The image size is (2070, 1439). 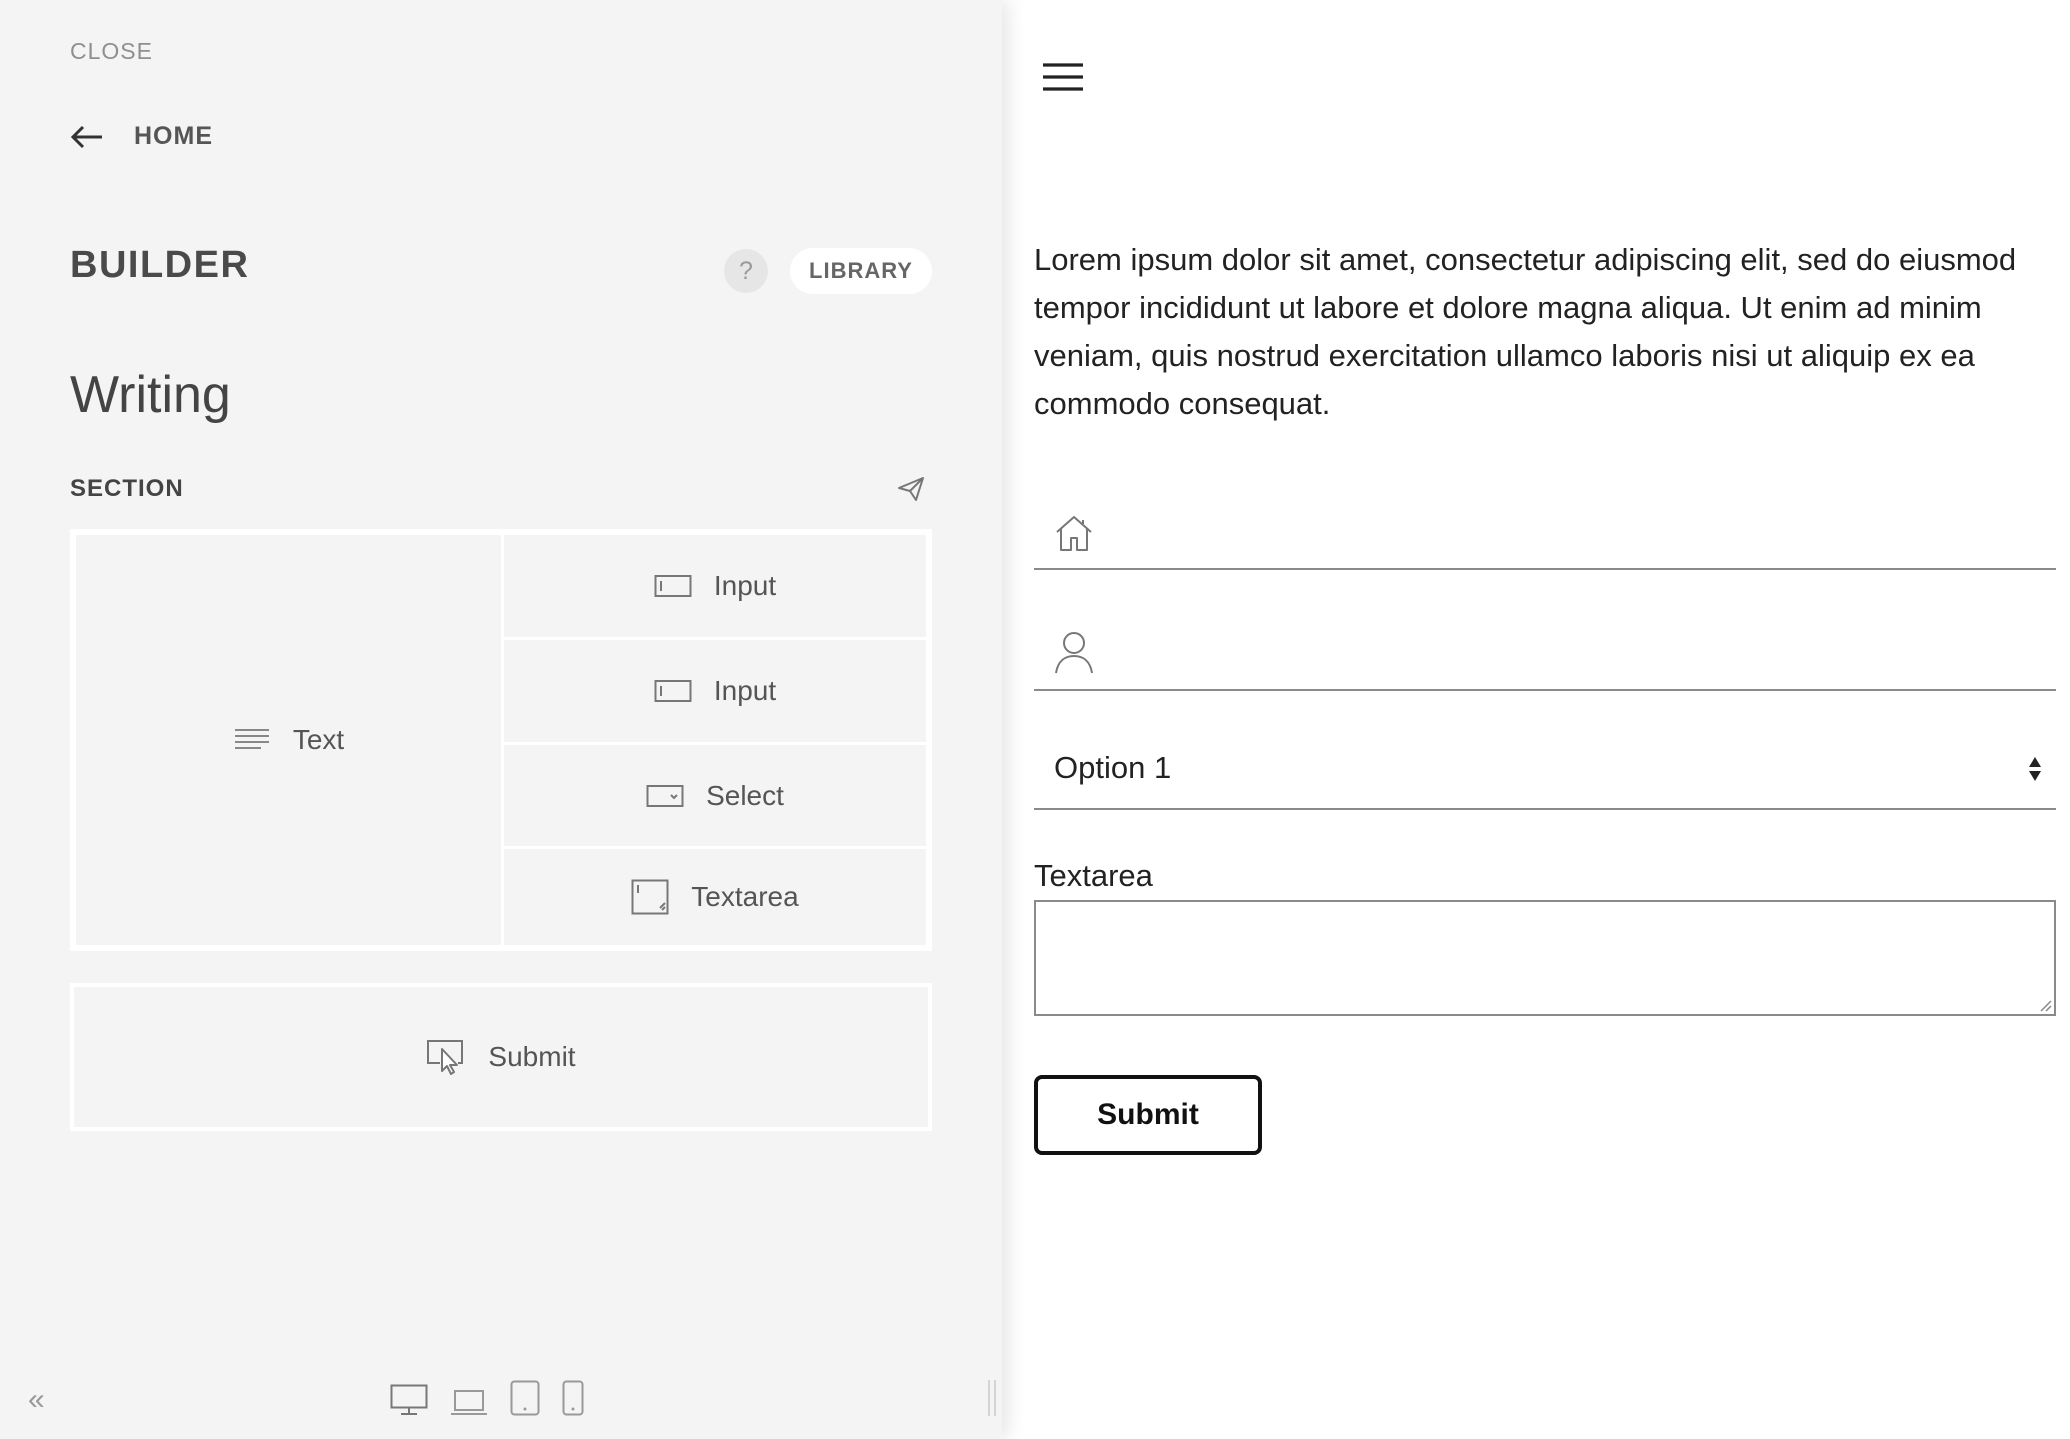 What do you see at coordinates (665, 795) in the screenshot?
I see `select-dropdown-icon` at bounding box center [665, 795].